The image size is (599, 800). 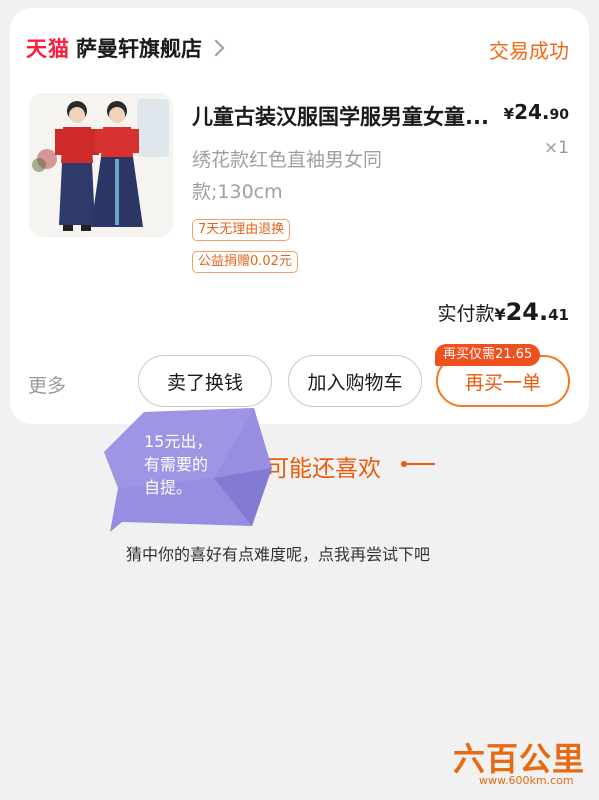 I want to click on watermark-url: www.600km.com, so click(x=526, y=780).